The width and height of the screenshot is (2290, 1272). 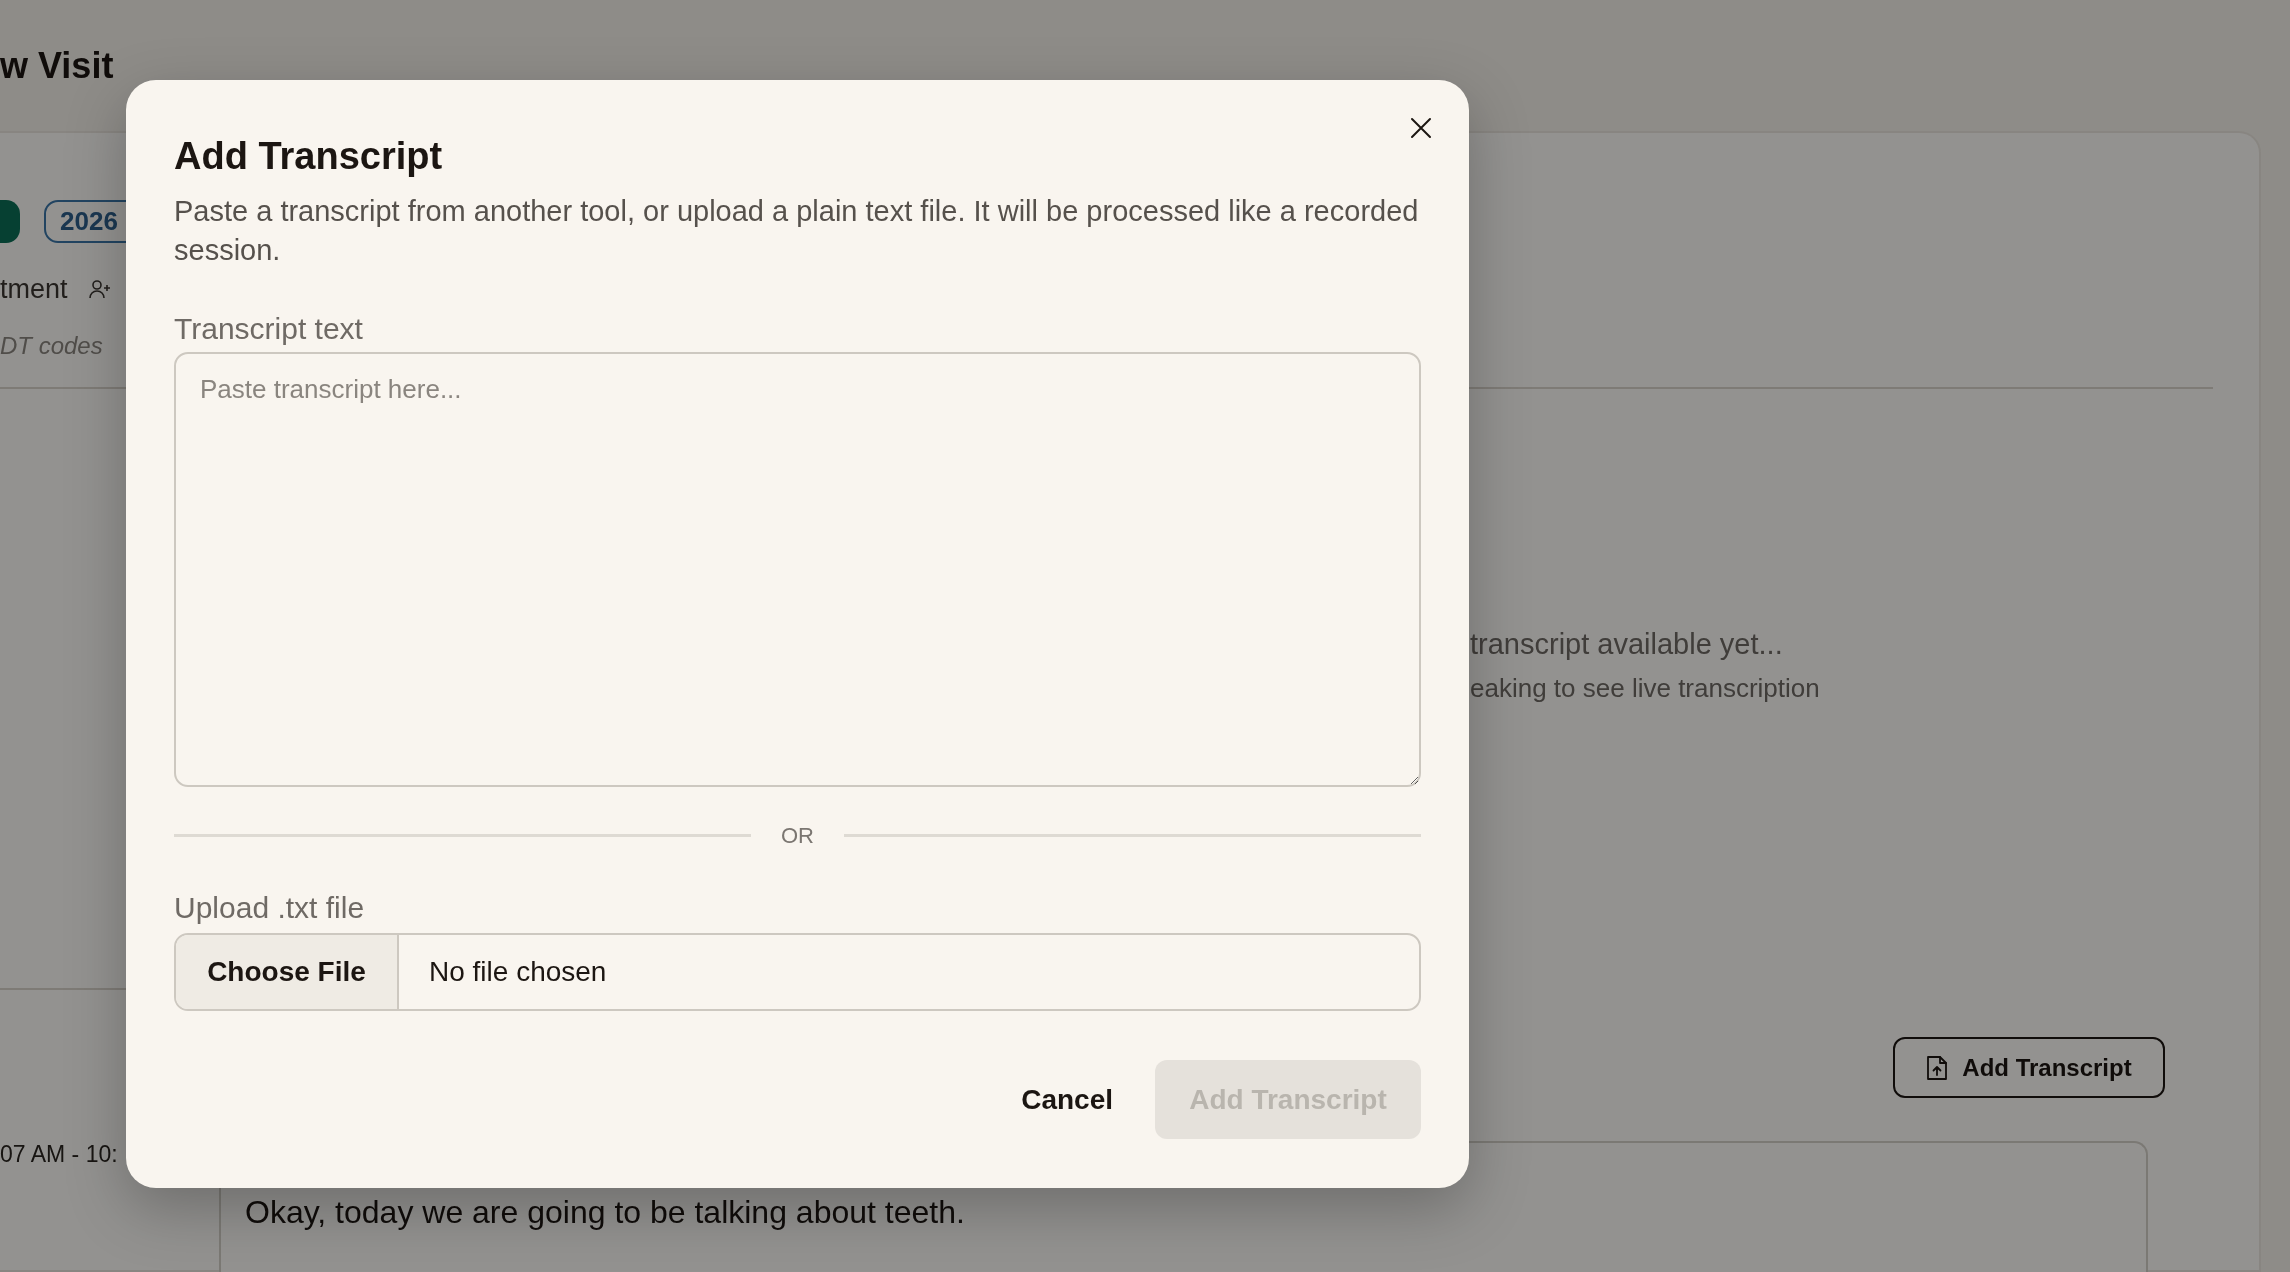 What do you see at coordinates (287, 972) in the screenshot?
I see `choose-file-button: Choose File` at bounding box center [287, 972].